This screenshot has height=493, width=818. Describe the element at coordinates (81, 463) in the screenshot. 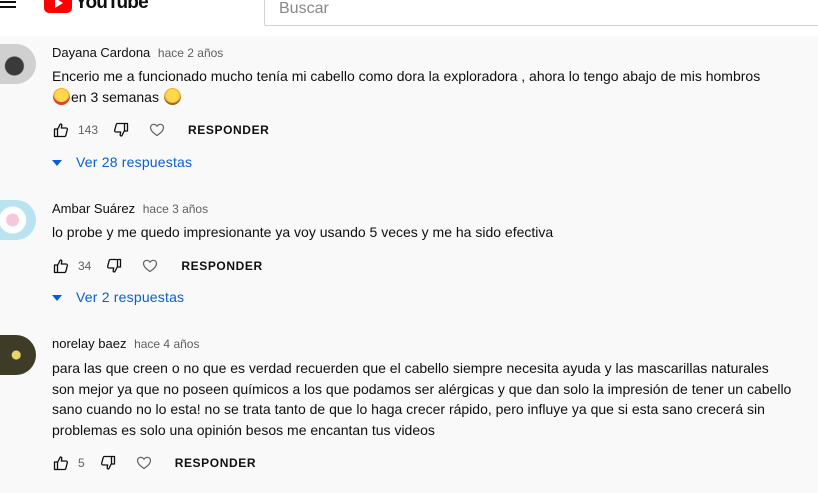

I see `like-count: 5` at that location.